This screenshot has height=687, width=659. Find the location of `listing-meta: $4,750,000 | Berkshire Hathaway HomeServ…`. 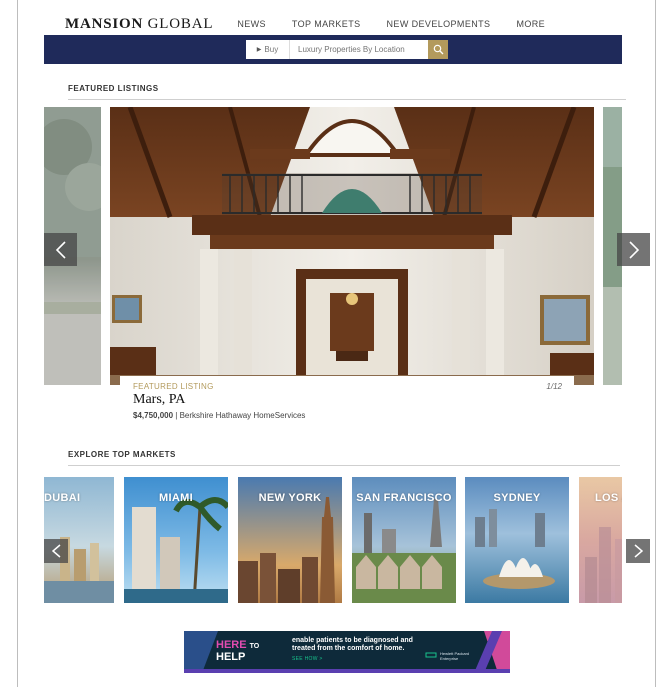

listing-meta: $4,750,000 | Berkshire Hathaway HomeServ… is located at coordinates (219, 415).